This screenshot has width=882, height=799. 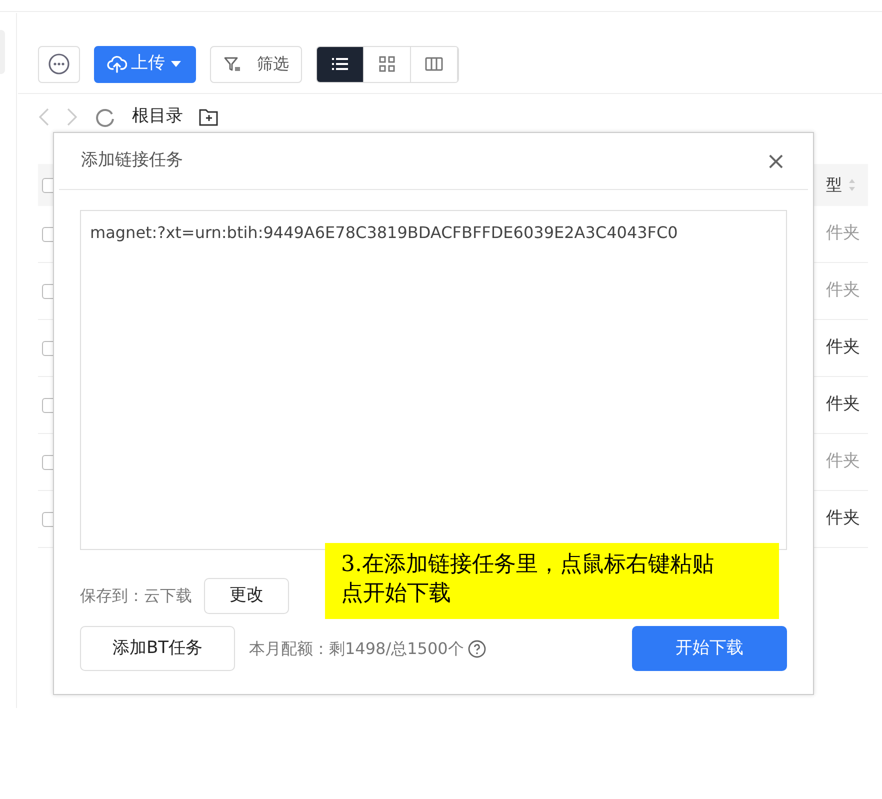 I want to click on more-button, so click(x=59, y=64).